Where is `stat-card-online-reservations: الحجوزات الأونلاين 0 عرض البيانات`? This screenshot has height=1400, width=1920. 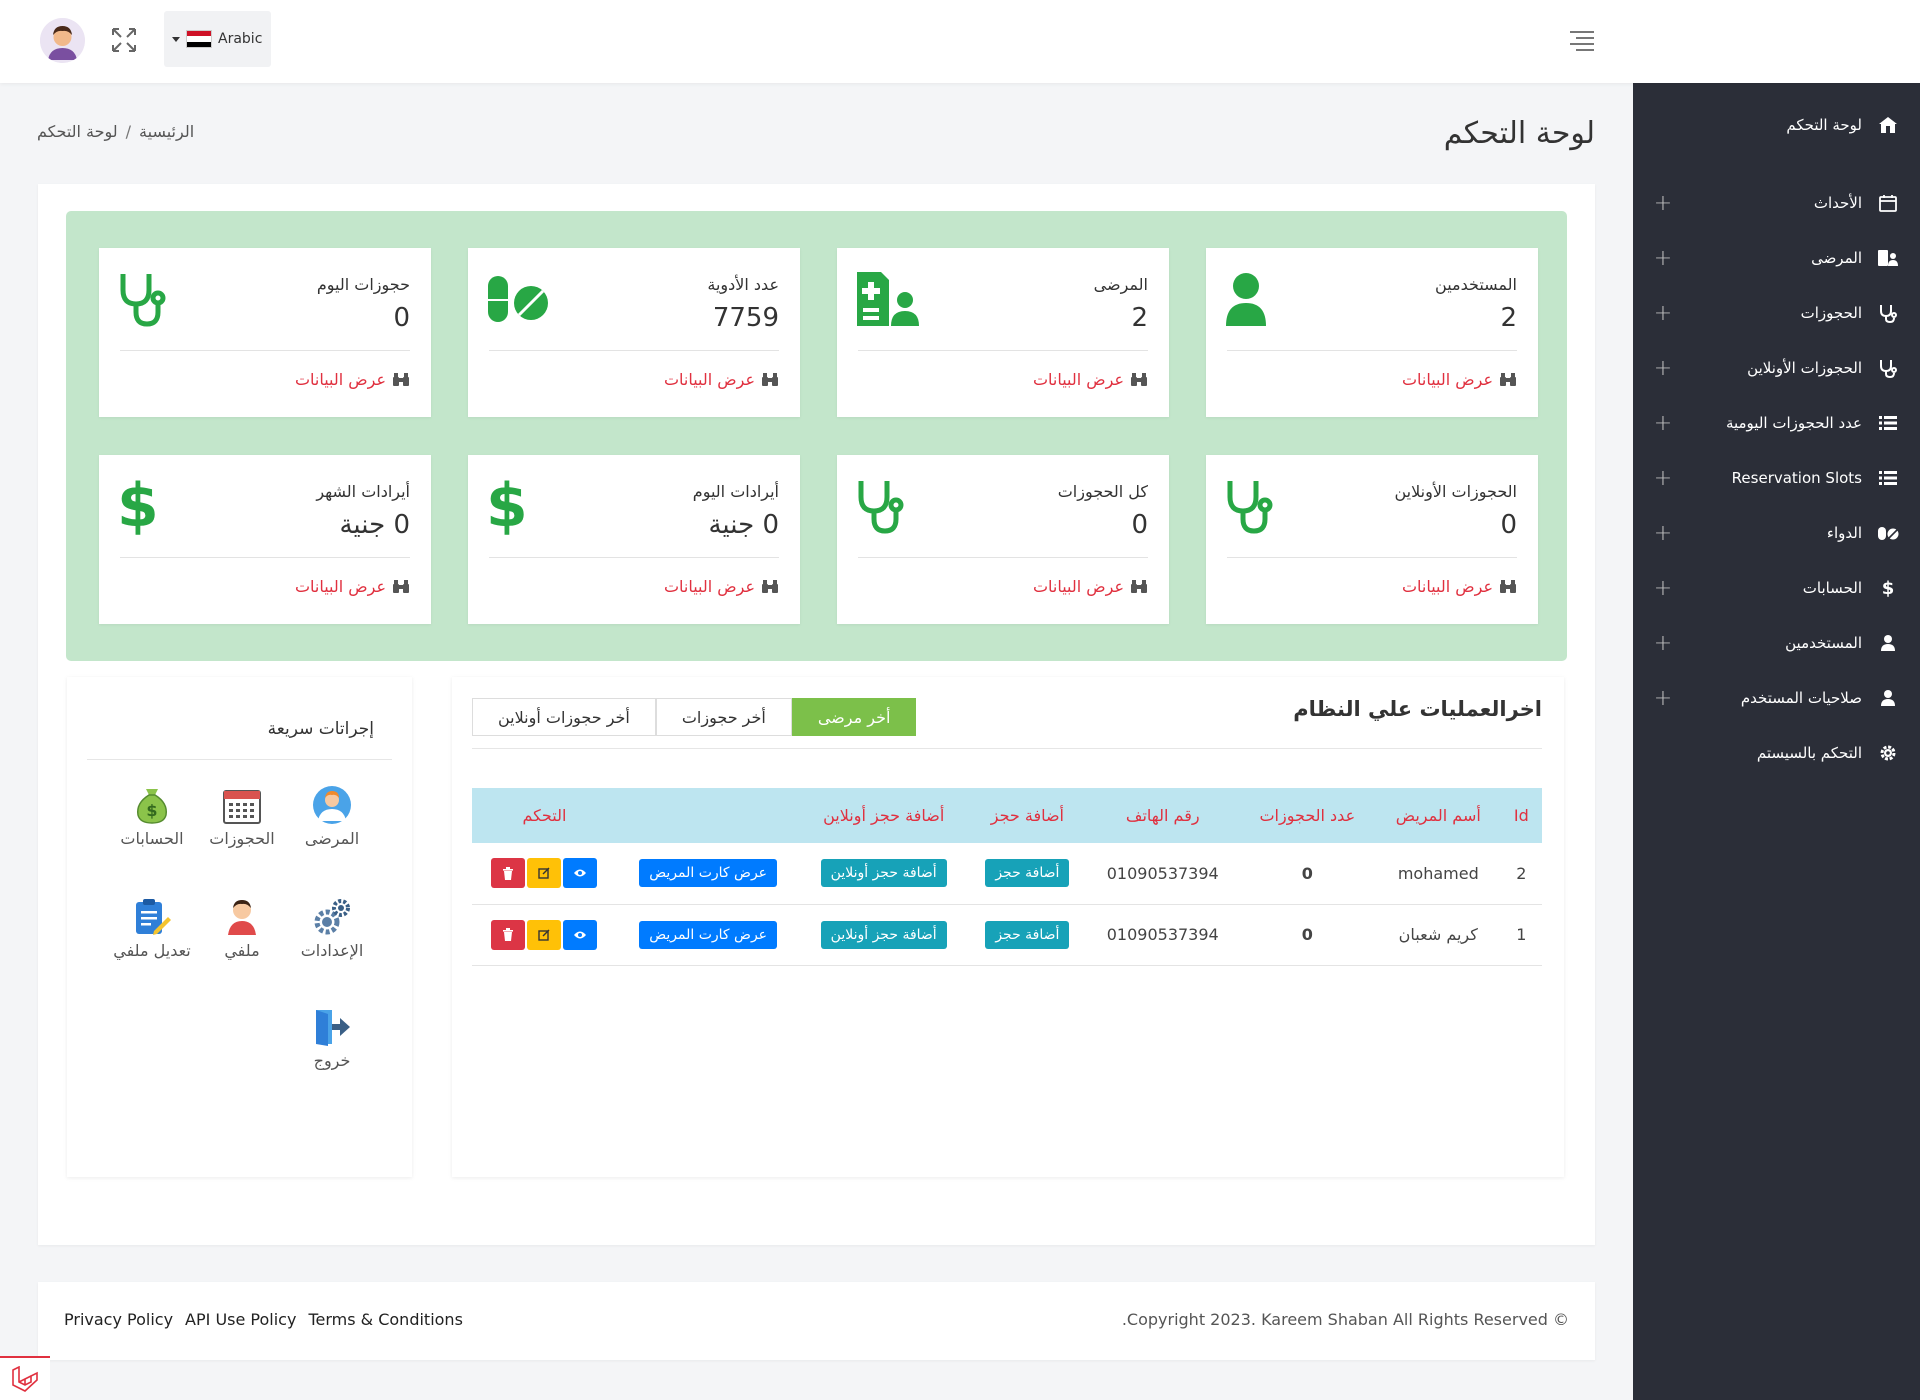
stat-card-online-reservations: الحجوزات الأونلاين 0 عرض البيانات is located at coordinates (1372, 539).